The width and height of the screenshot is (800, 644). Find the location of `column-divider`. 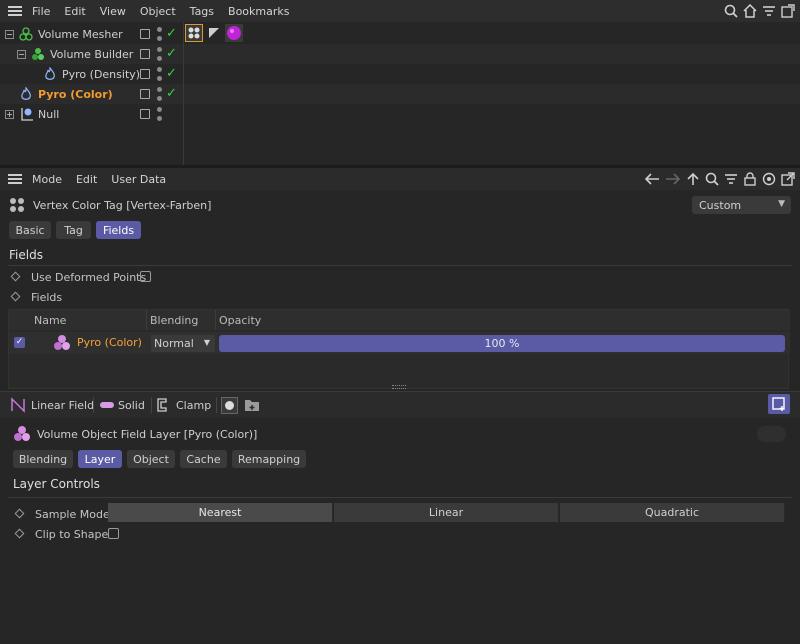

column-divider is located at coordinates (183, 93).